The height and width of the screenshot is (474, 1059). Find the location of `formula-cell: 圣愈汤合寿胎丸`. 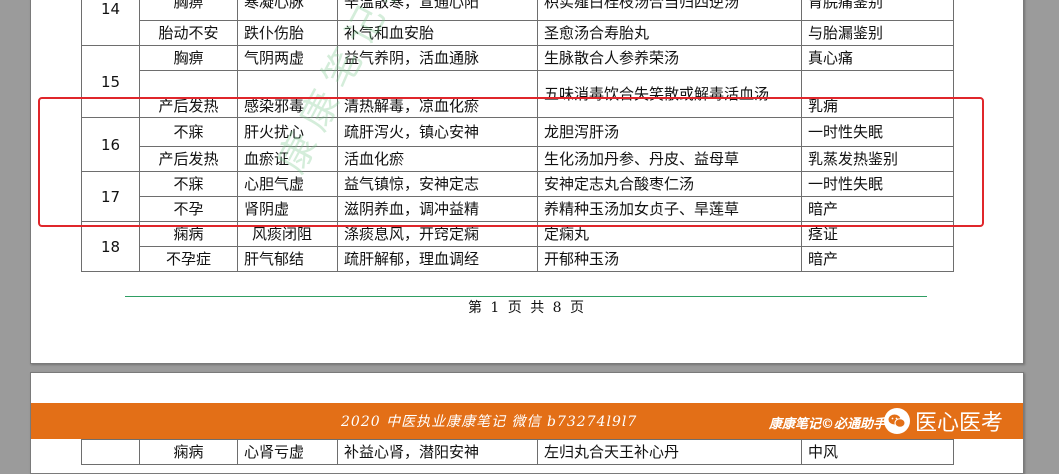

formula-cell: 圣愈汤合寿胎丸 is located at coordinates (669, 33).